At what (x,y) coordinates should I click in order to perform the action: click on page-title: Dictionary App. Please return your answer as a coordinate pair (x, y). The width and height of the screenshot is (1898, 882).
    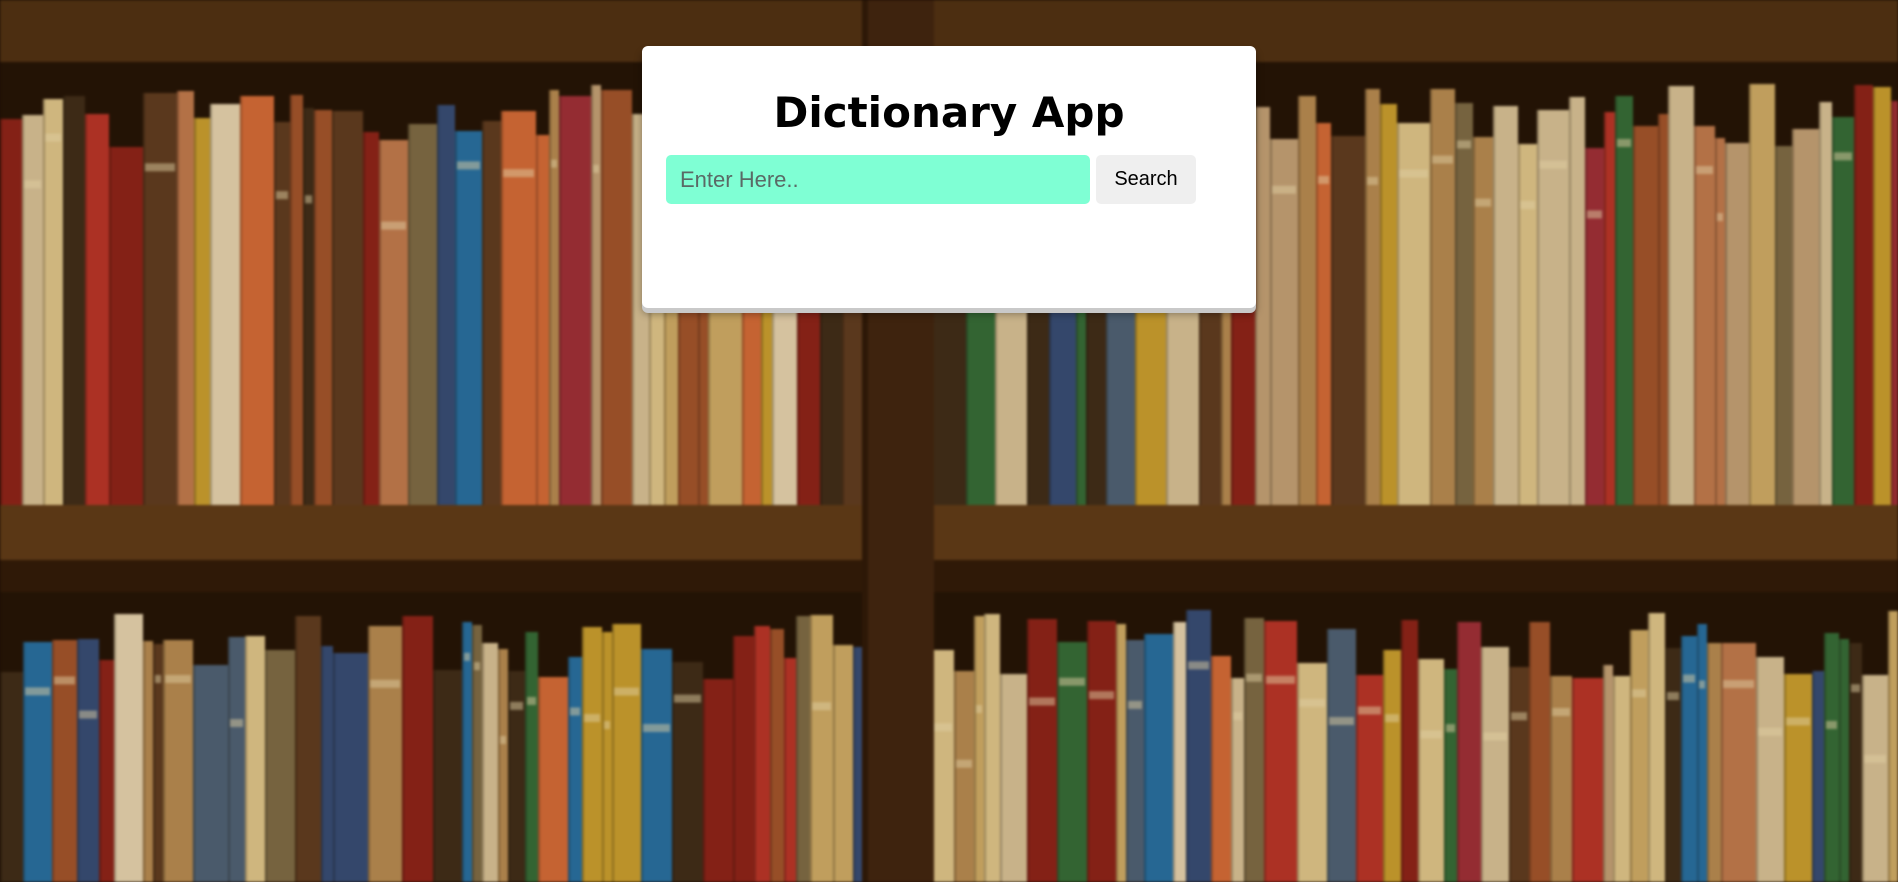
    Looking at the image, I should click on (949, 112).